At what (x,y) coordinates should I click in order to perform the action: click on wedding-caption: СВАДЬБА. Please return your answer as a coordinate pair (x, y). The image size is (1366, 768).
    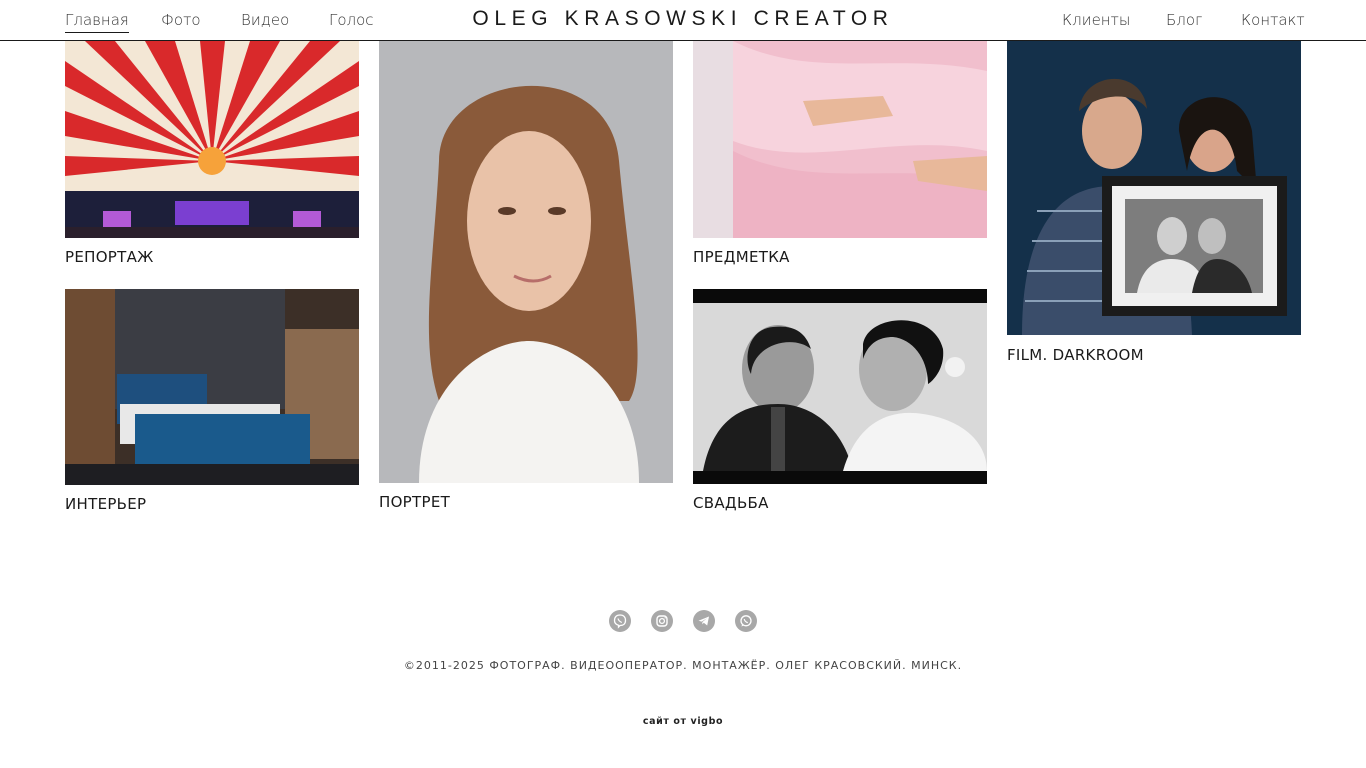
    Looking at the image, I should click on (731, 503).